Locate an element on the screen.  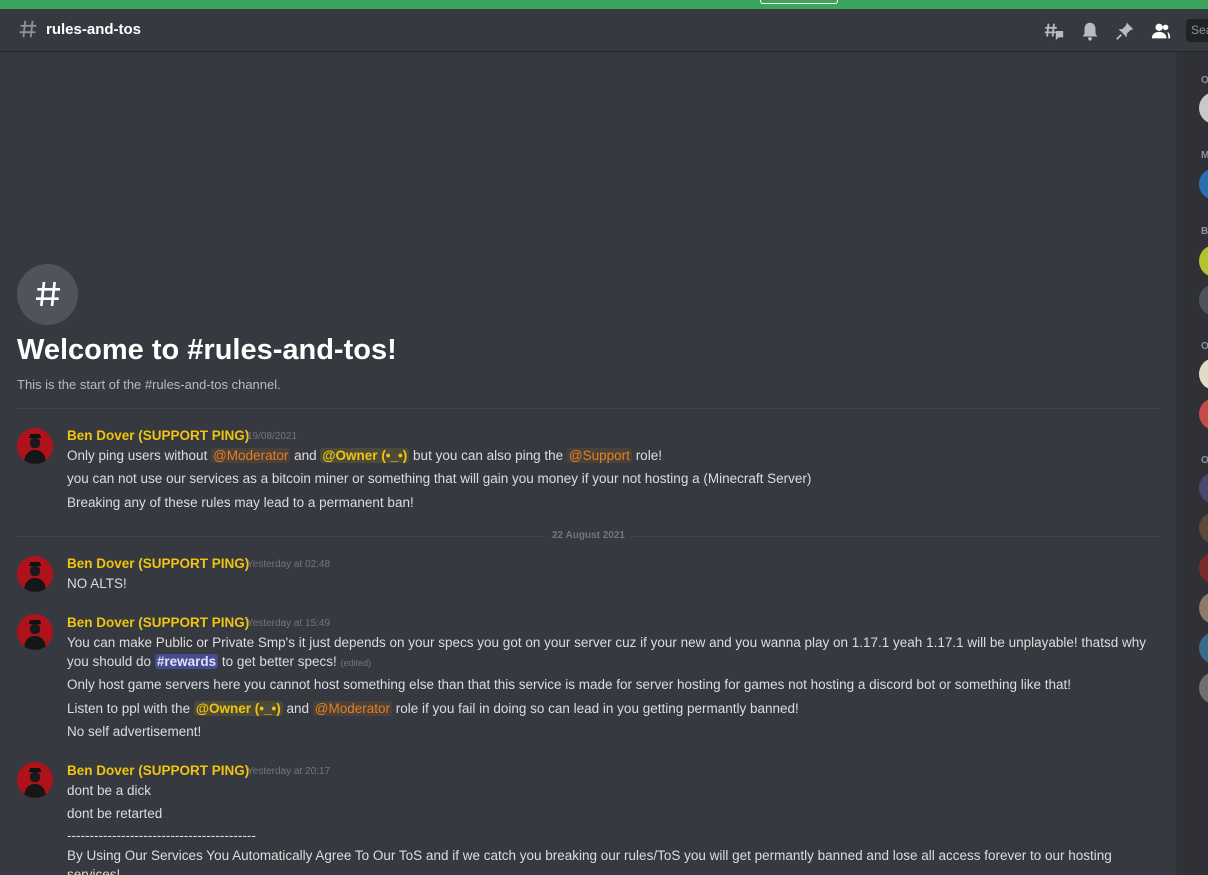
channel-link-rewards: #rewards is located at coordinates (186, 661).